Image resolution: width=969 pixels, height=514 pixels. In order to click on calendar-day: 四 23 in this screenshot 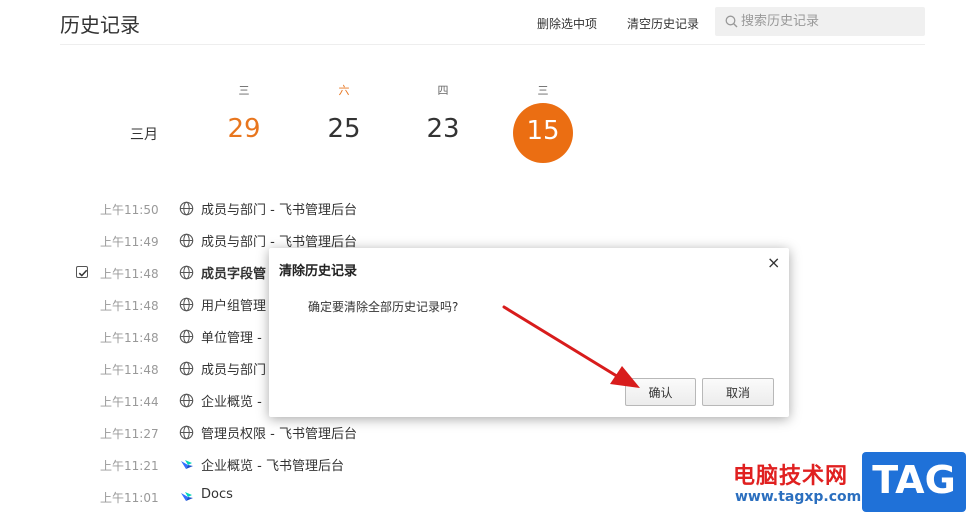, I will do `click(443, 118)`.